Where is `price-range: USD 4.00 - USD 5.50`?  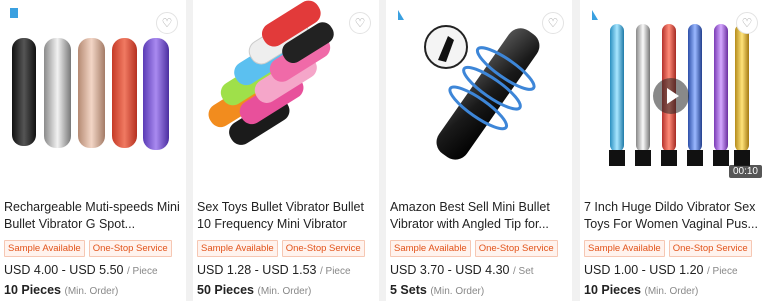 price-range: USD 4.00 - USD 5.50 is located at coordinates (64, 270).